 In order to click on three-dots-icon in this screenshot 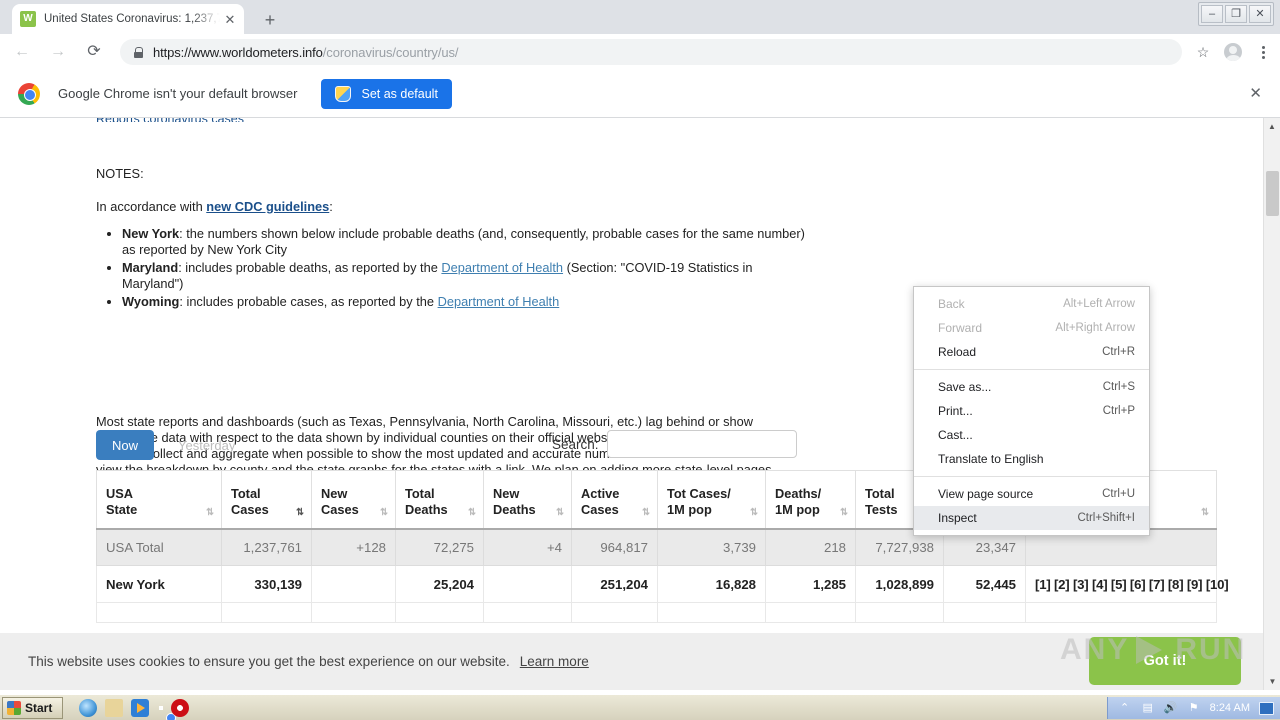, I will do `click(1263, 52)`.